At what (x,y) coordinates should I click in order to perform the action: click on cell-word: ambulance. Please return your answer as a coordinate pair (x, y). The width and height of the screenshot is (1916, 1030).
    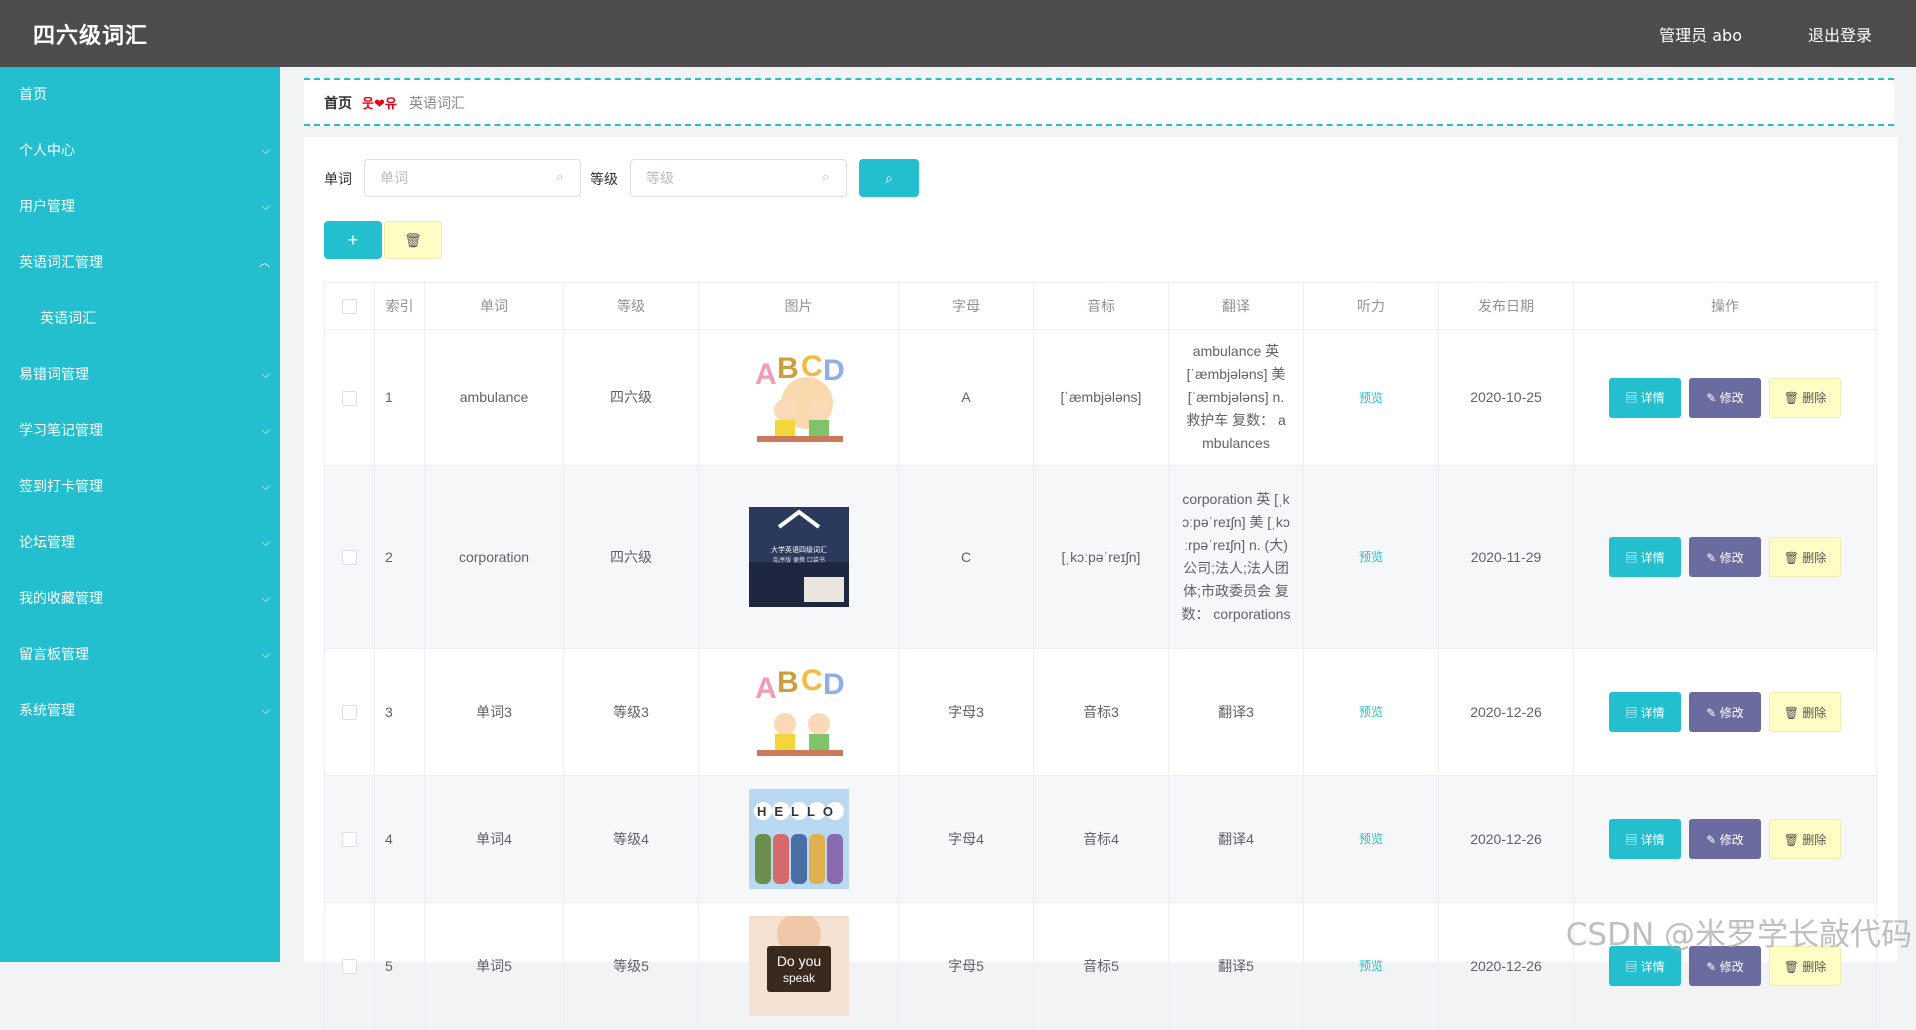
    Looking at the image, I should click on (494, 397).